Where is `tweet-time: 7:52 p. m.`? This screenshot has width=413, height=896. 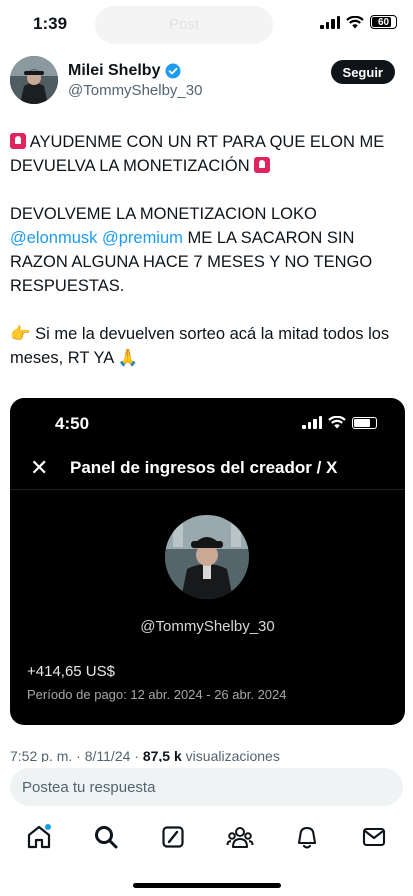 tweet-time: 7:52 p. m. is located at coordinates (41, 755).